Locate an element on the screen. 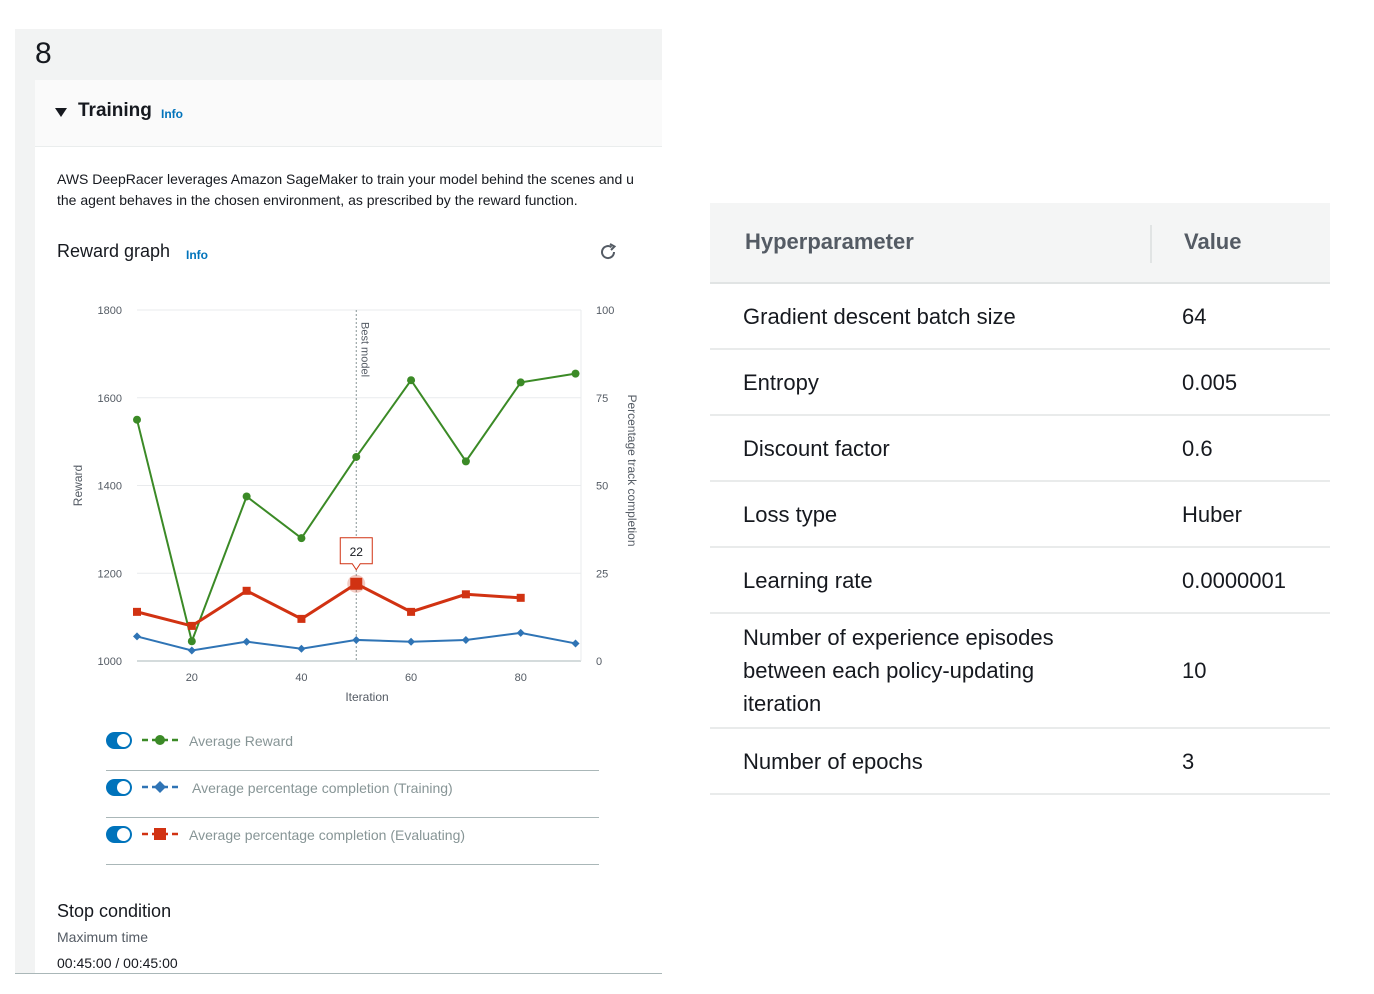  table-row: Number of epochs 3 is located at coordinates (1020, 762).